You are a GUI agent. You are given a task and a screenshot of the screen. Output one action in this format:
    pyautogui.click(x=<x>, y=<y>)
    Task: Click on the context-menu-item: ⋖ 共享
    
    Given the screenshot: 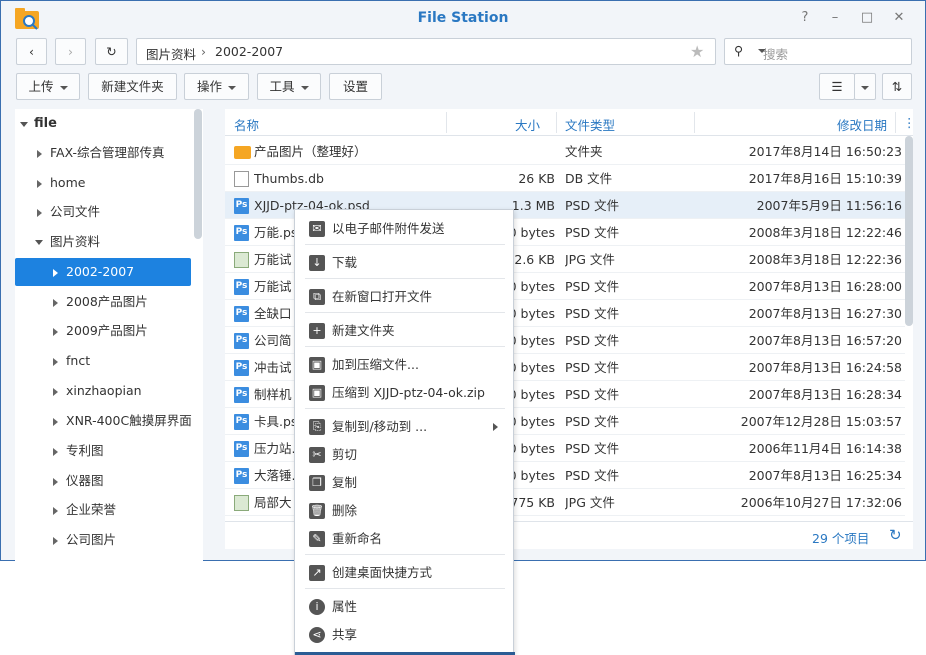 What is the action you would take?
    pyautogui.click(x=404, y=635)
    